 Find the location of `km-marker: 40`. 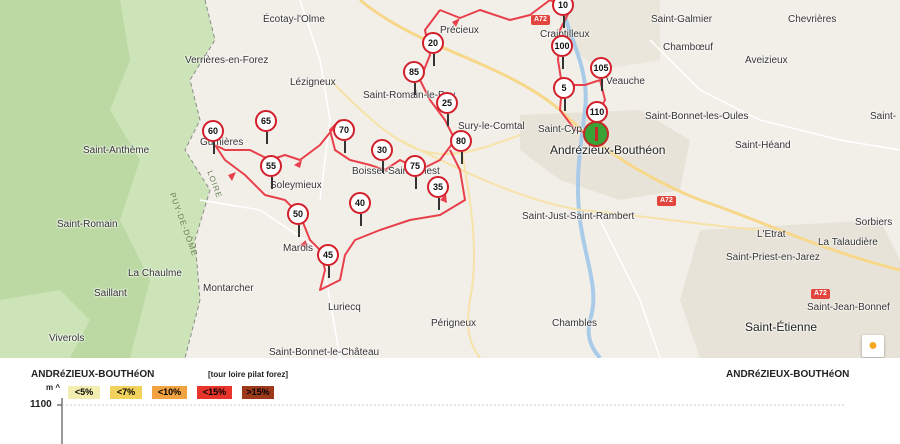

km-marker: 40 is located at coordinates (360, 209).